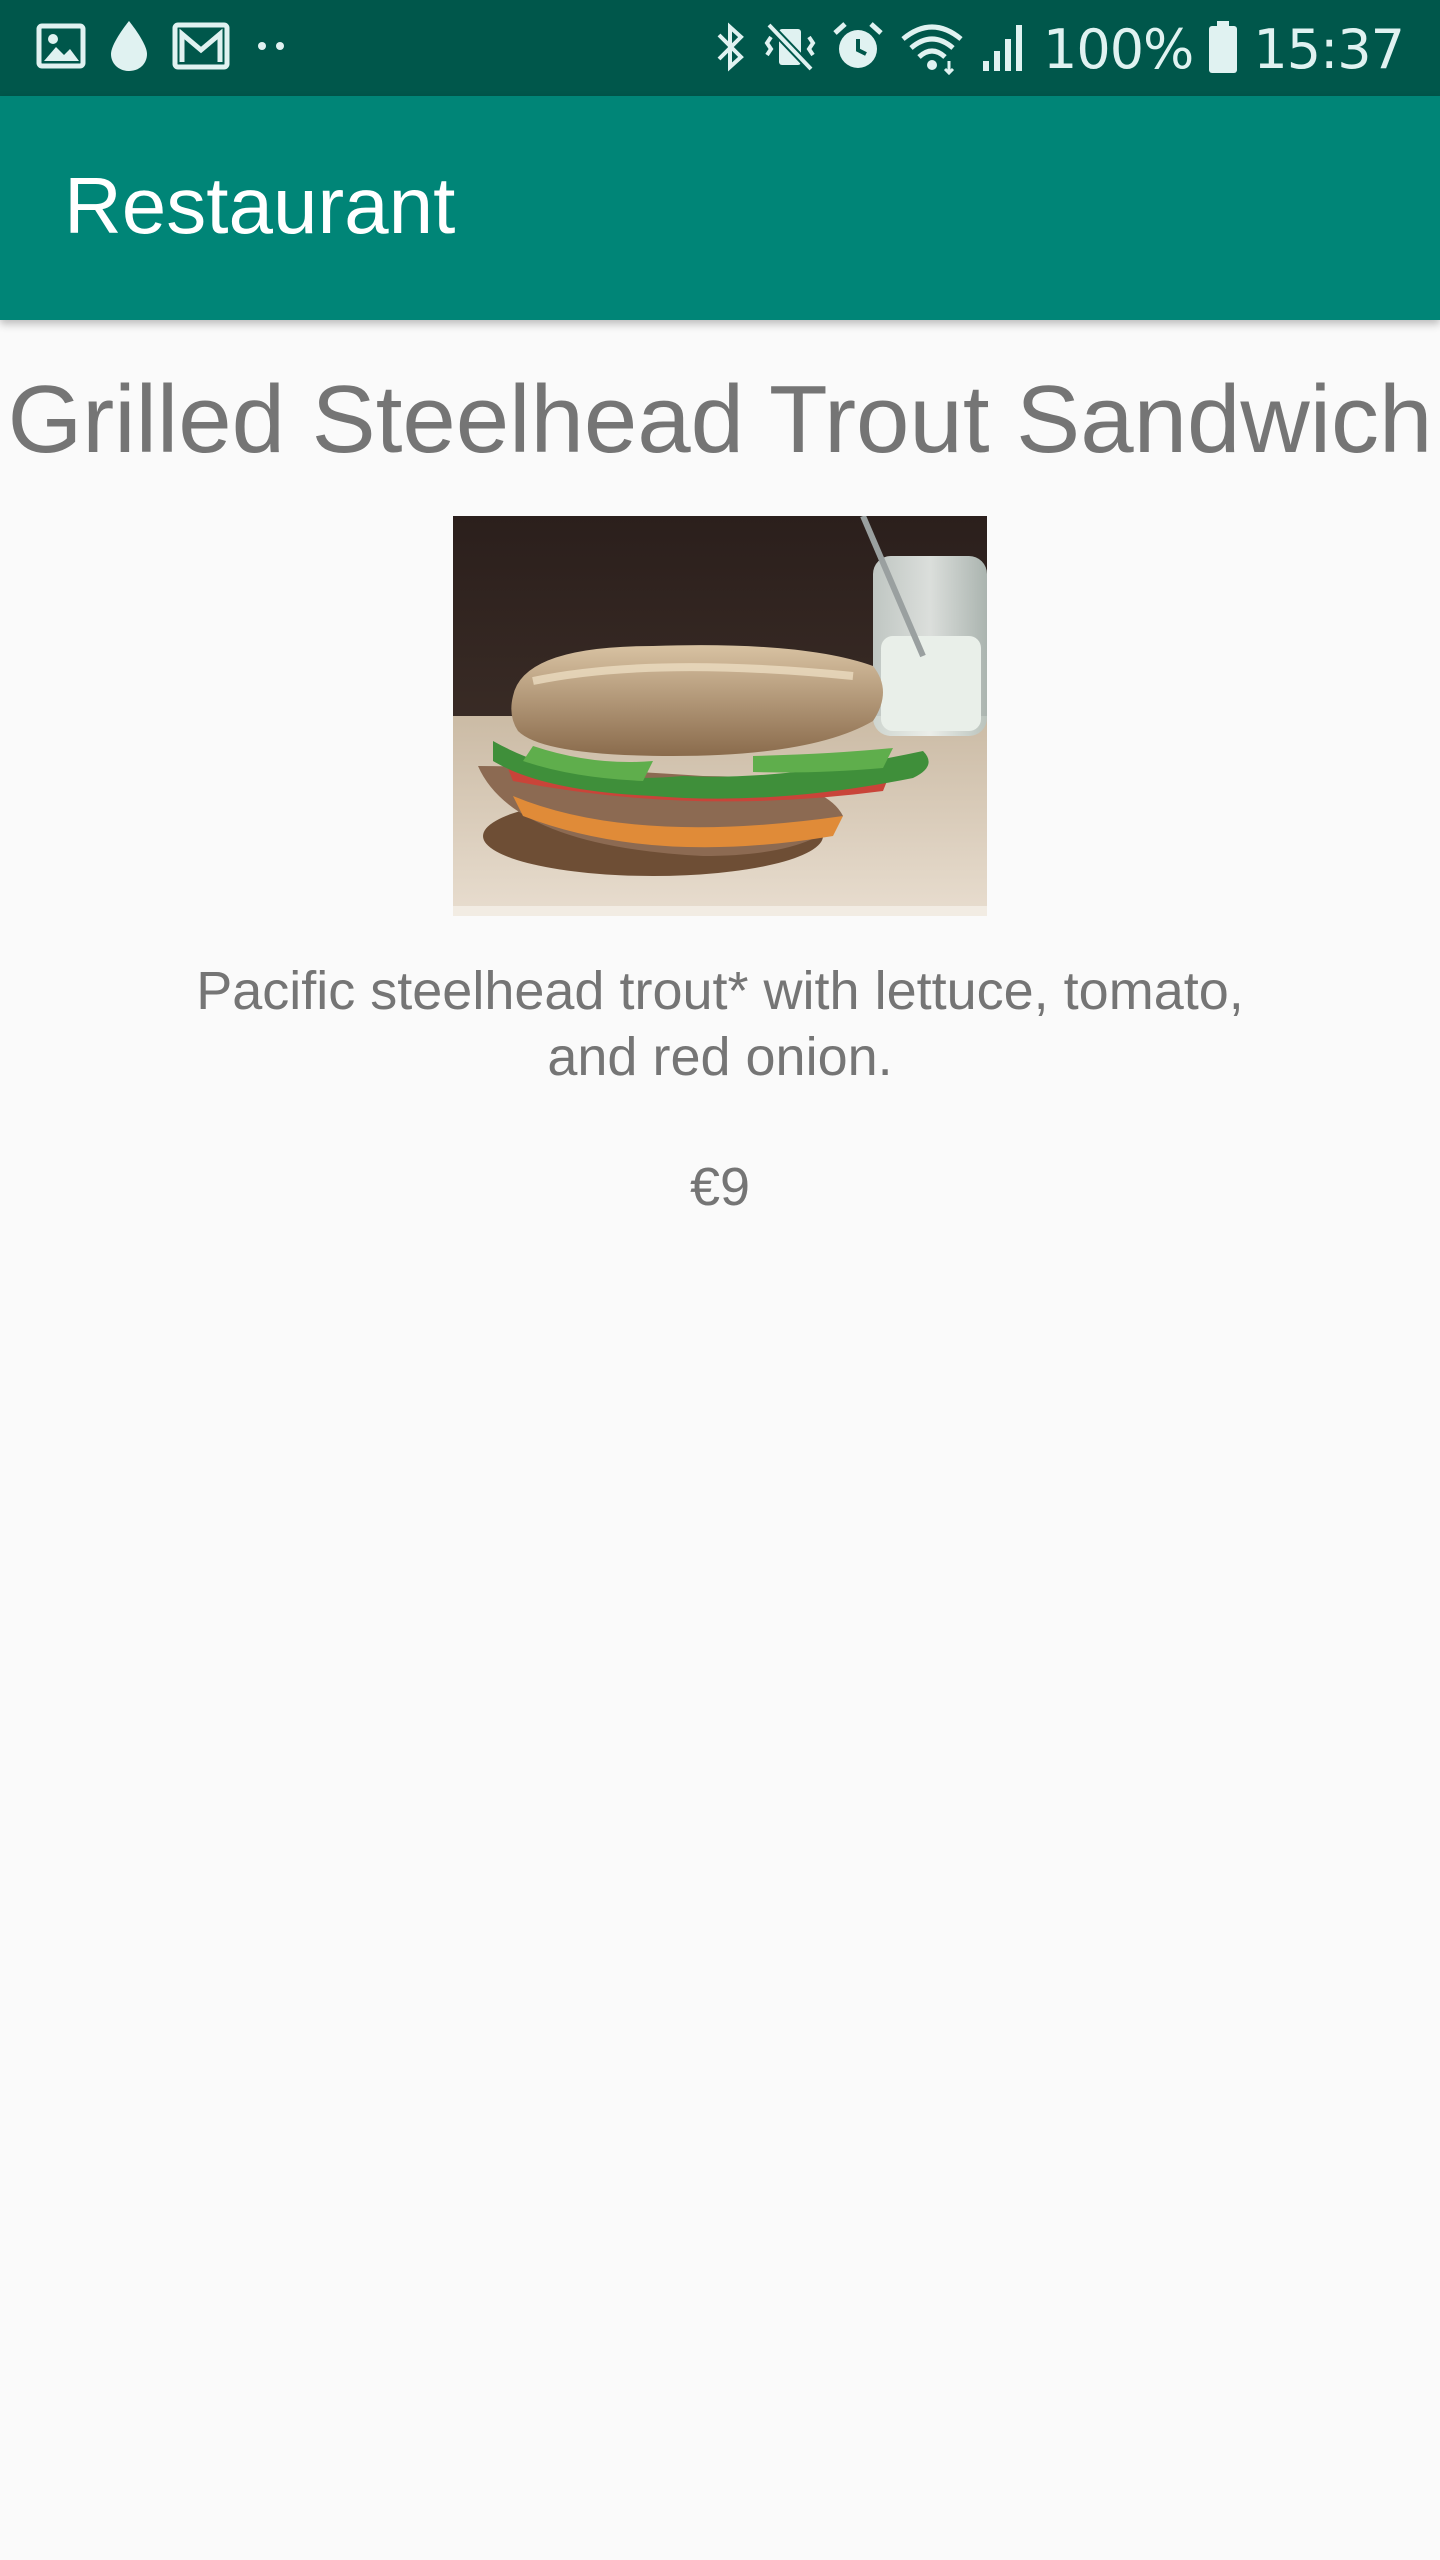 The image size is (1440, 2560). Describe the element at coordinates (1118, 49) in the screenshot. I see `battery-percent: 100%` at that location.